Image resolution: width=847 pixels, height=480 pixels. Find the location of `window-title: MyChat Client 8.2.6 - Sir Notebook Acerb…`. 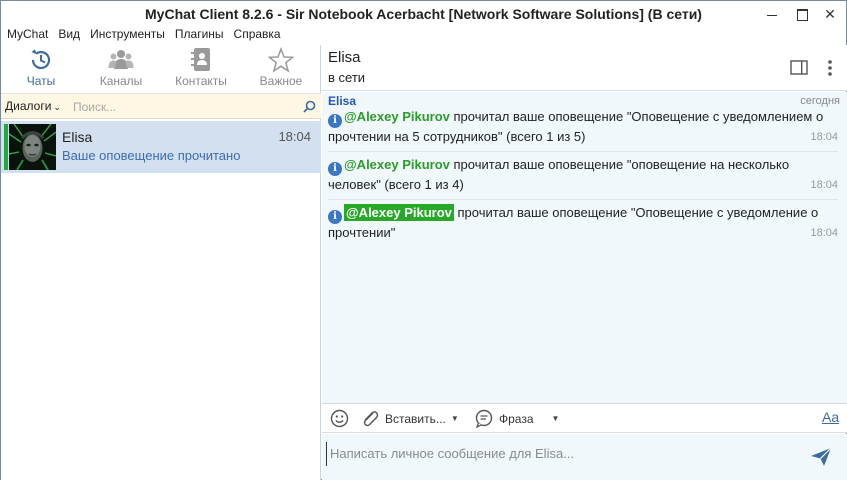

window-title: MyChat Client 8.2.6 - Sir Notebook Acerb… is located at coordinates (423, 14).